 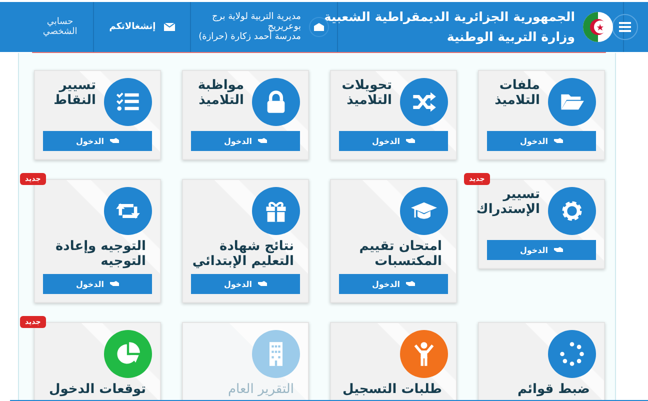 I want to click on card-title: طلبات التسجيل, so click(x=392, y=389).